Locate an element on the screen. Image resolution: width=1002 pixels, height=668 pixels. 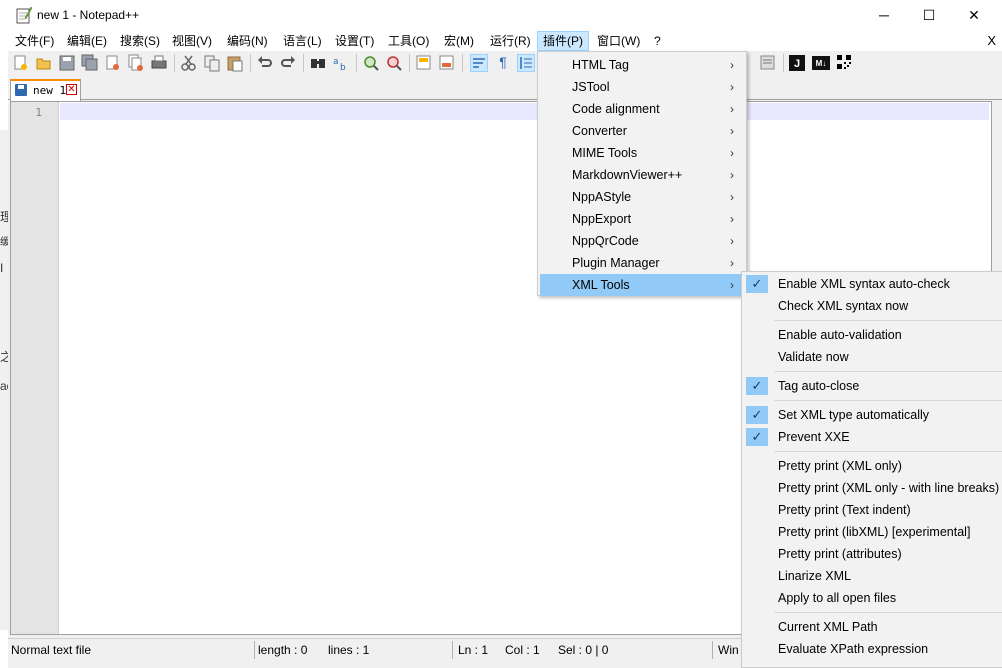
qrcode-icon is located at coordinates (845, 63).